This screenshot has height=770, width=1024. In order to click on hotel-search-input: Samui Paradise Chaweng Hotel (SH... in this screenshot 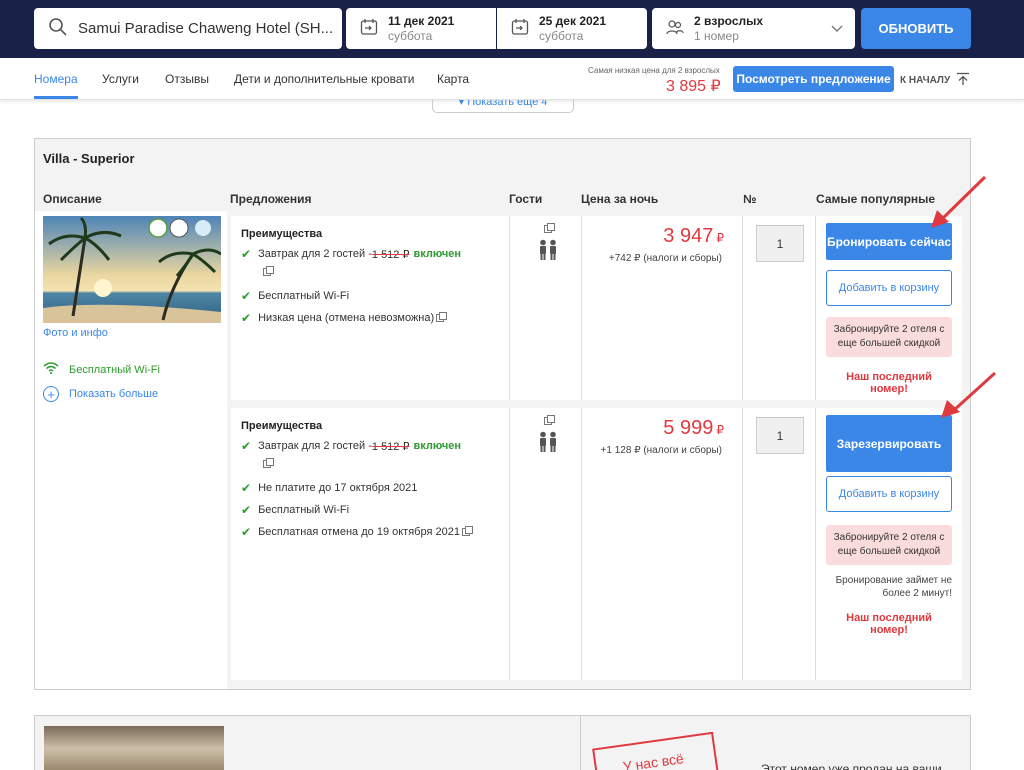, I will do `click(188, 28)`.